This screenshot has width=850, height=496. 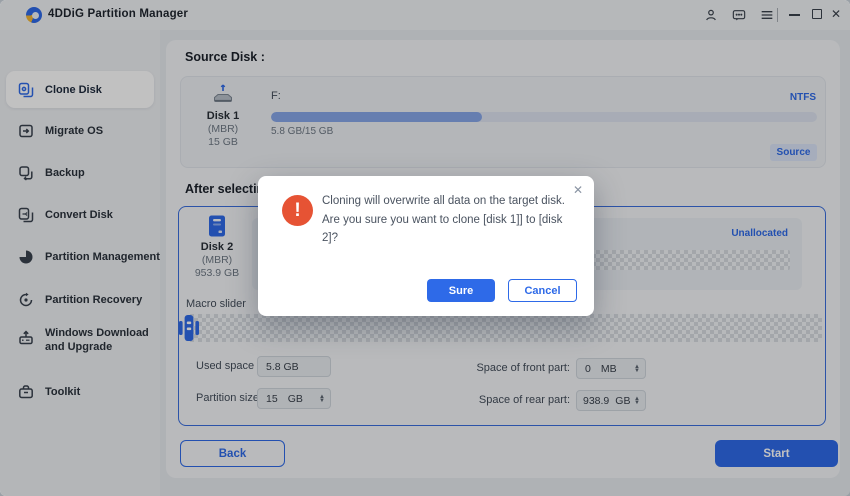 What do you see at coordinates (461, 290) in the screenshot?
I see `sure-button: Sure` at bounding box center [461, 290].